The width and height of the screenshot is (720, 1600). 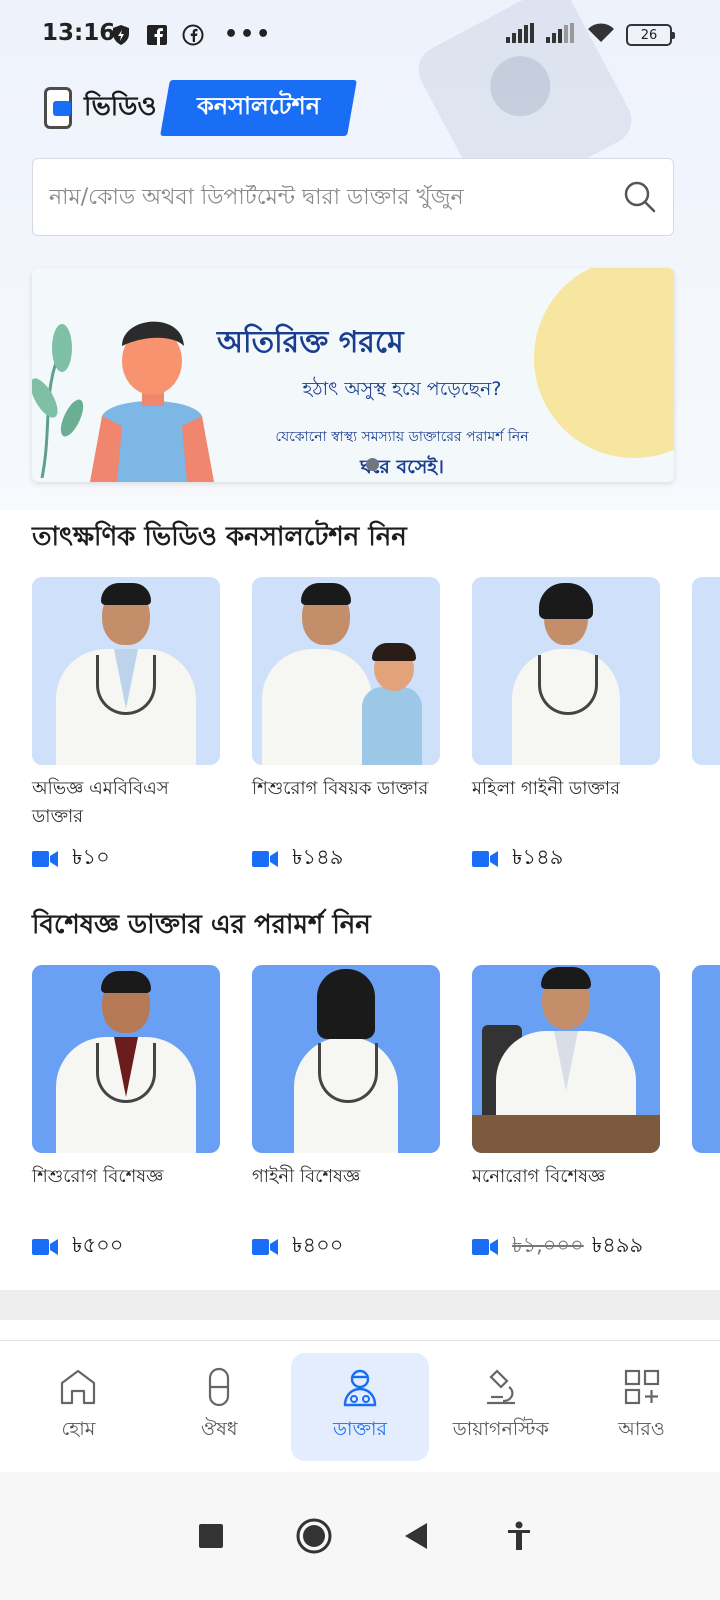 I want to click on circle-icon, so click(x=314, y=1536).